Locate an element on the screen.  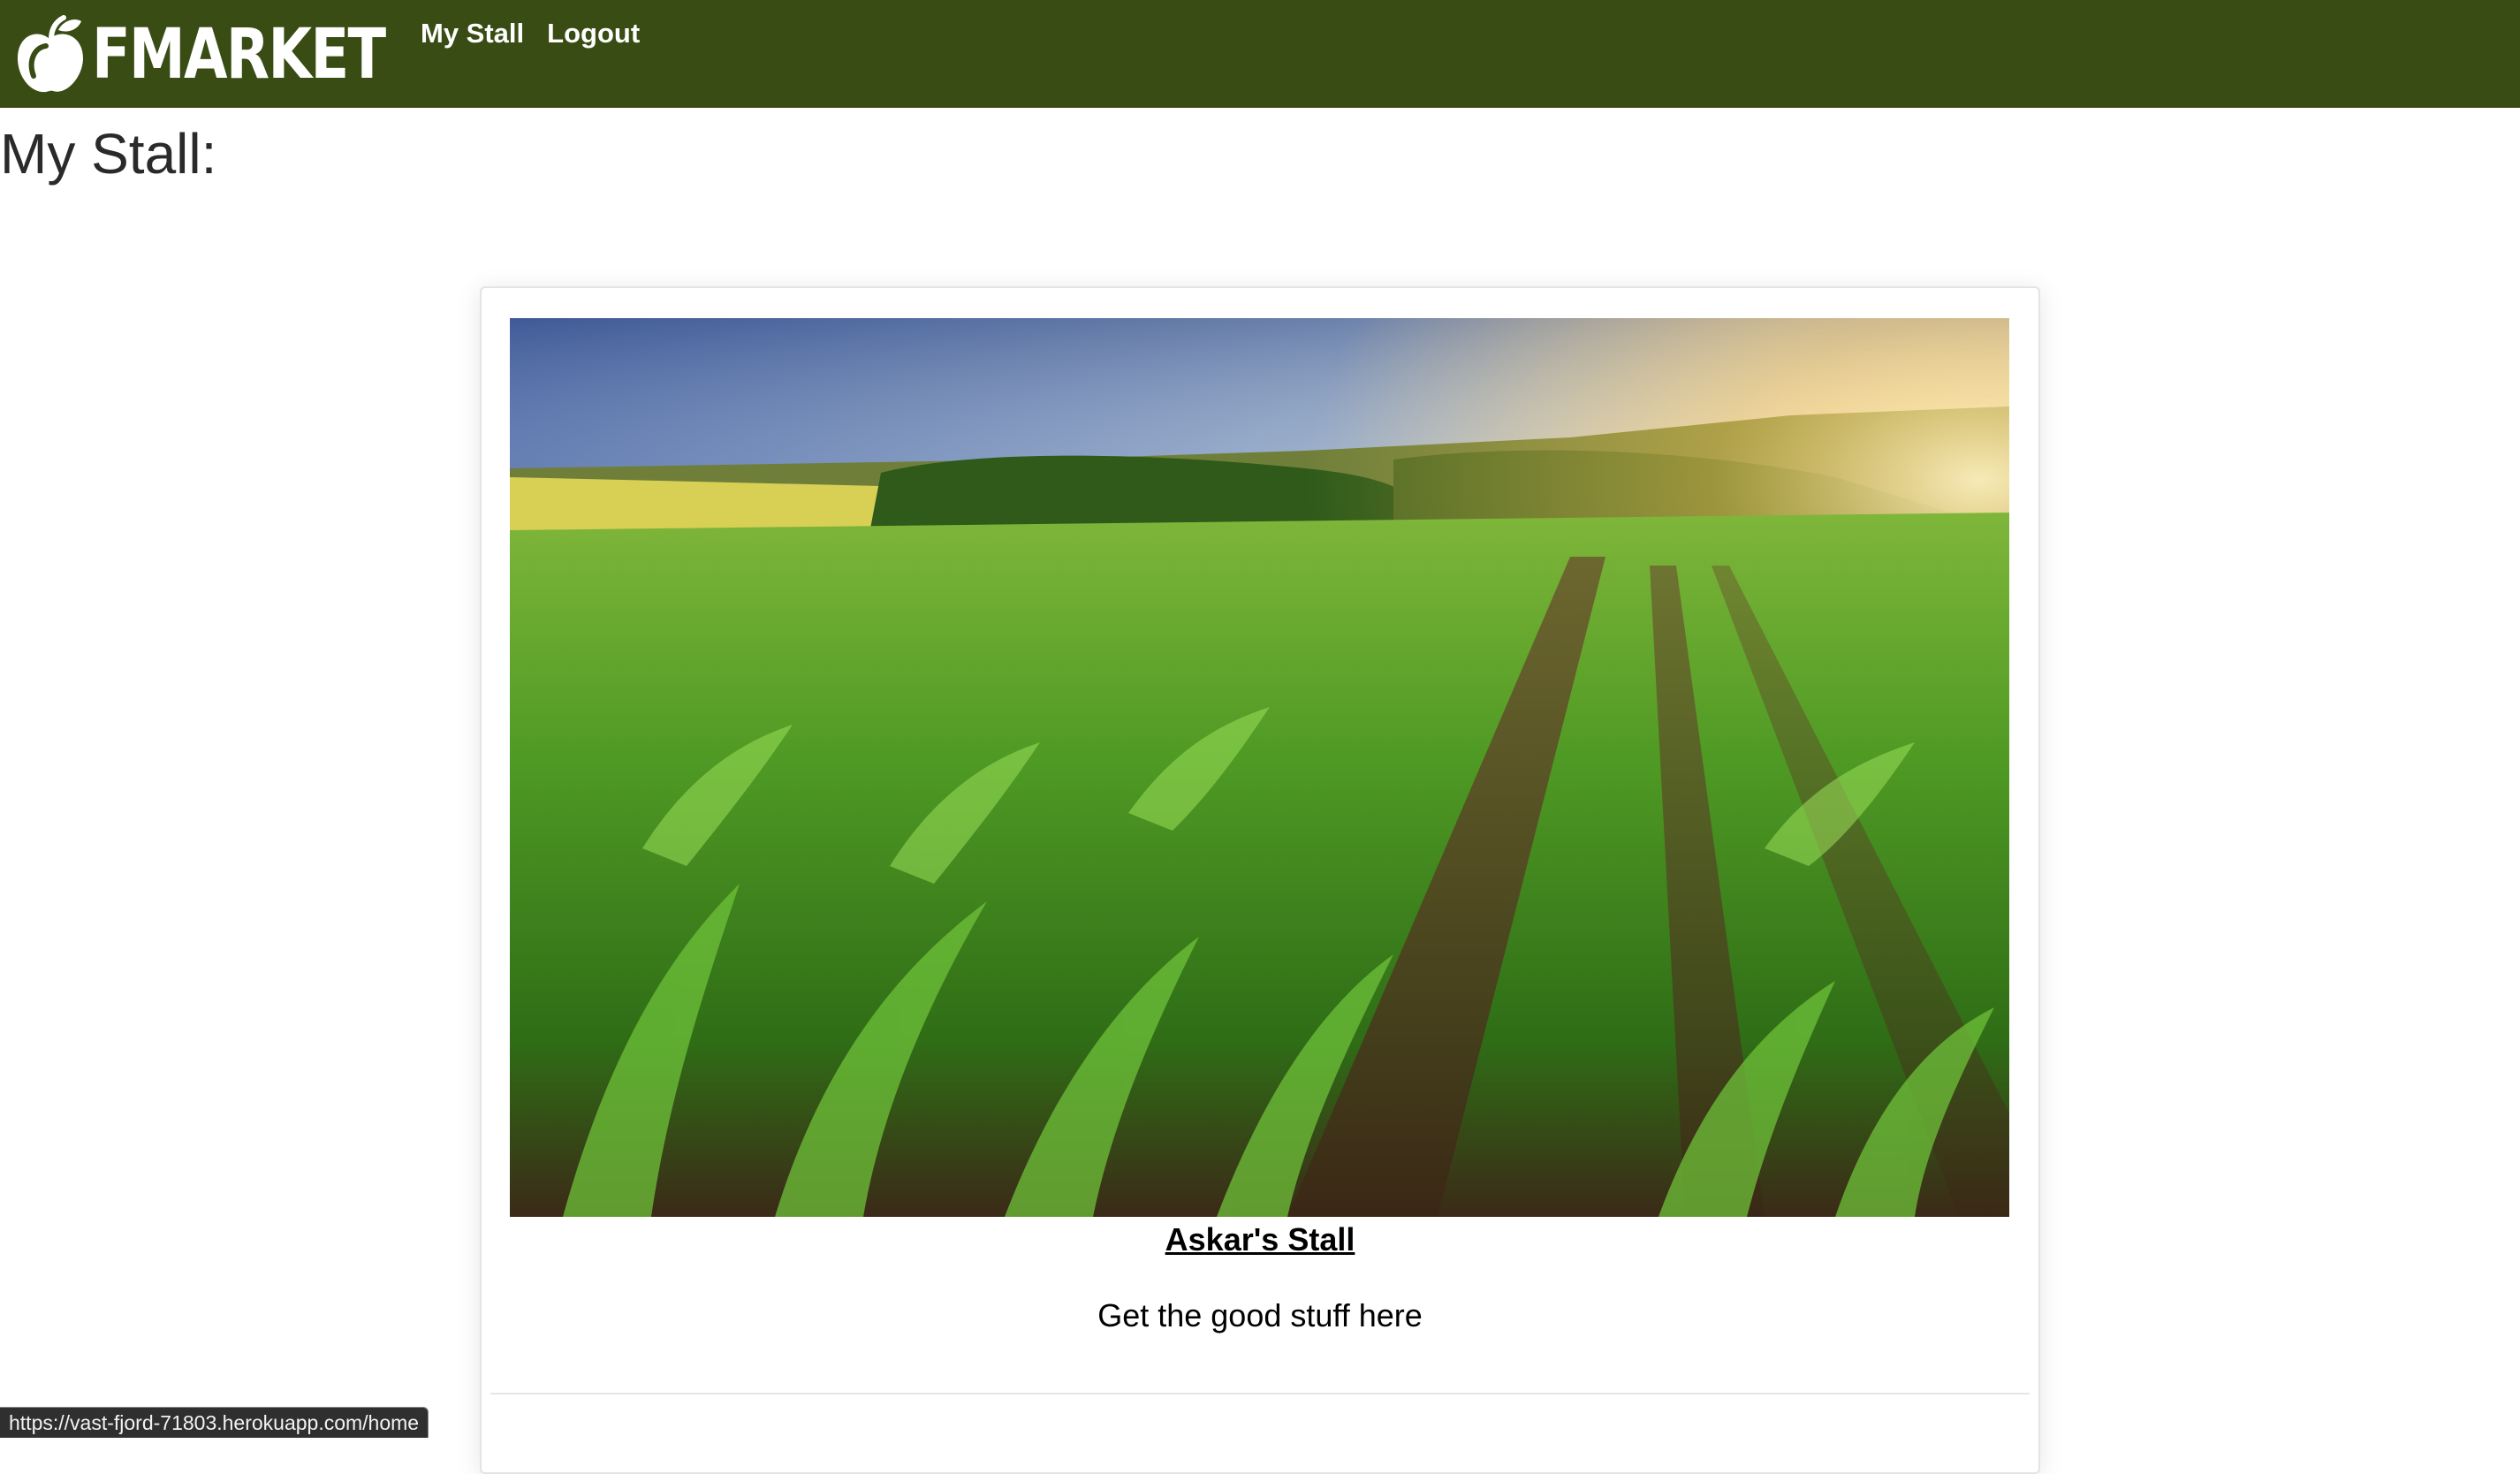
brand-name: FMARKET is located at coordinates (239, 55).